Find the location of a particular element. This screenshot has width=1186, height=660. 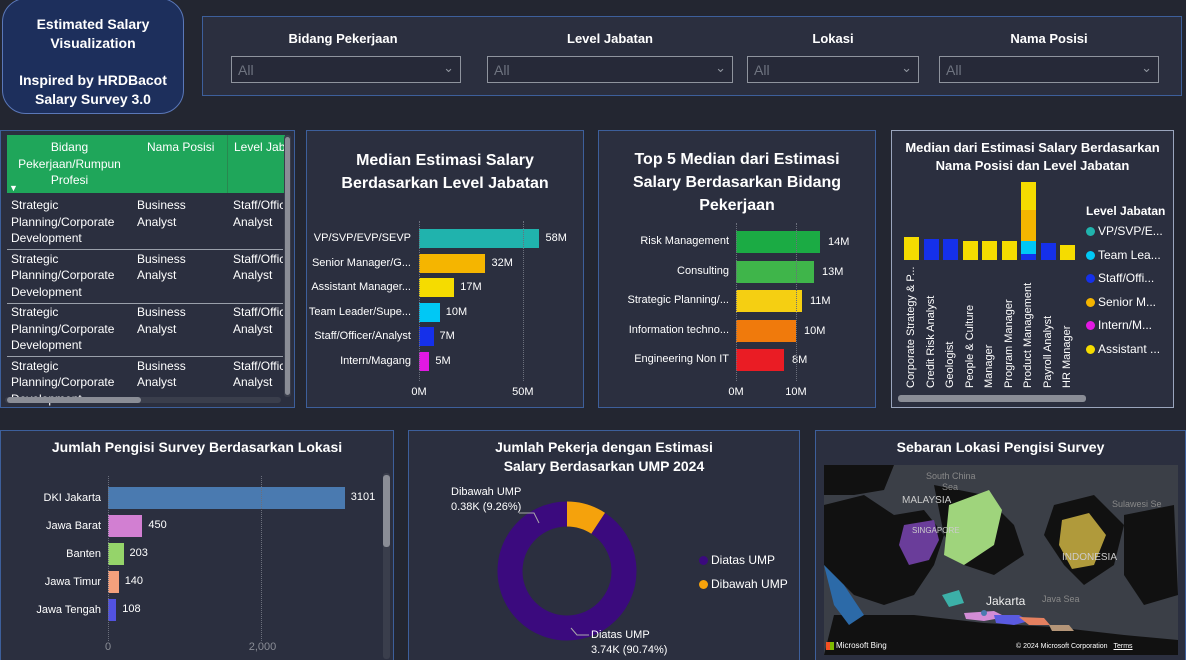

donut-slice-dibawah-ump is located at coordinates (586, 518).